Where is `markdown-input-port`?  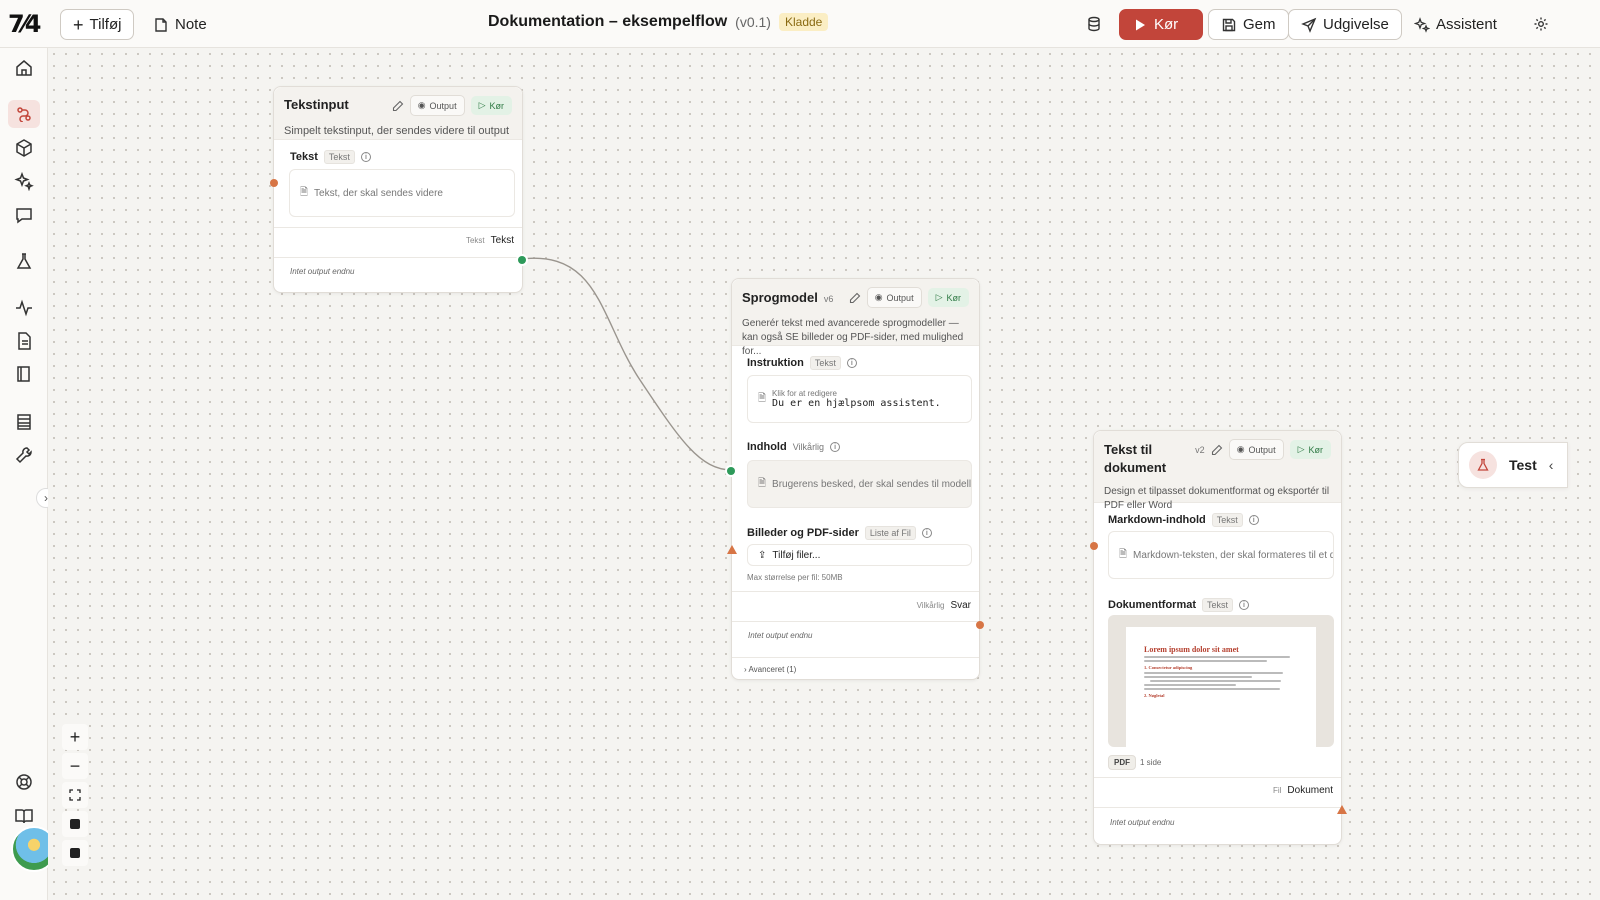 markdown-input-port is located at coordinates (1094, 546).